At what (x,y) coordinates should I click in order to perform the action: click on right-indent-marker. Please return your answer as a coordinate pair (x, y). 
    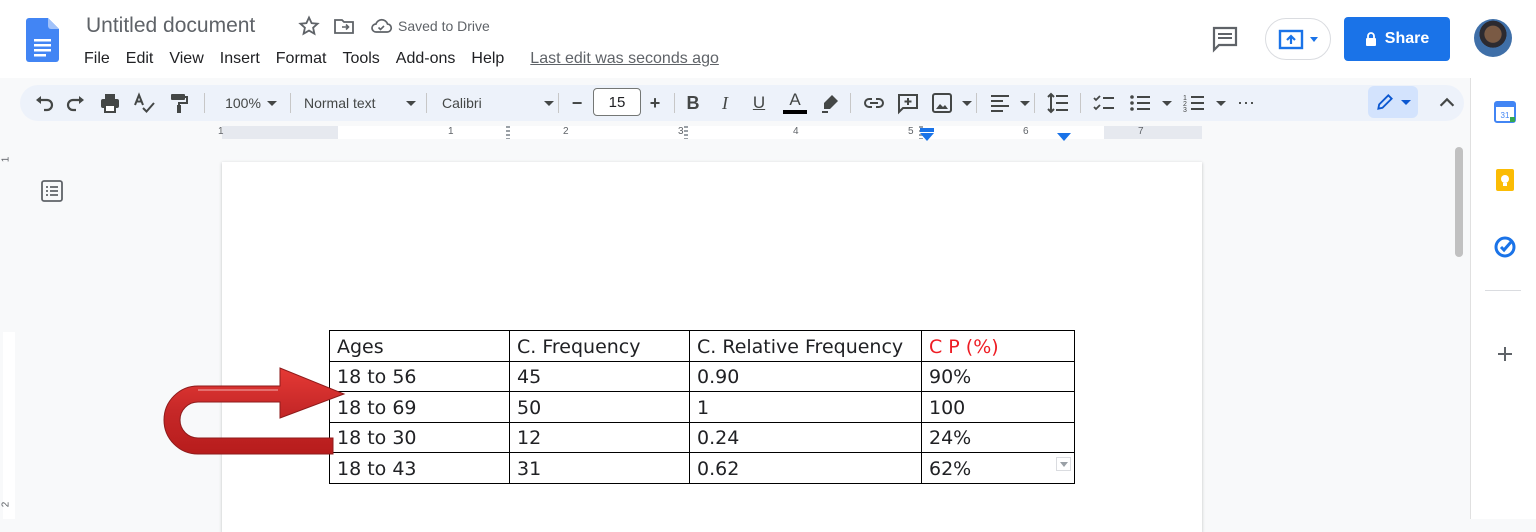
    Looking at the image, I should click on (1064, 137).